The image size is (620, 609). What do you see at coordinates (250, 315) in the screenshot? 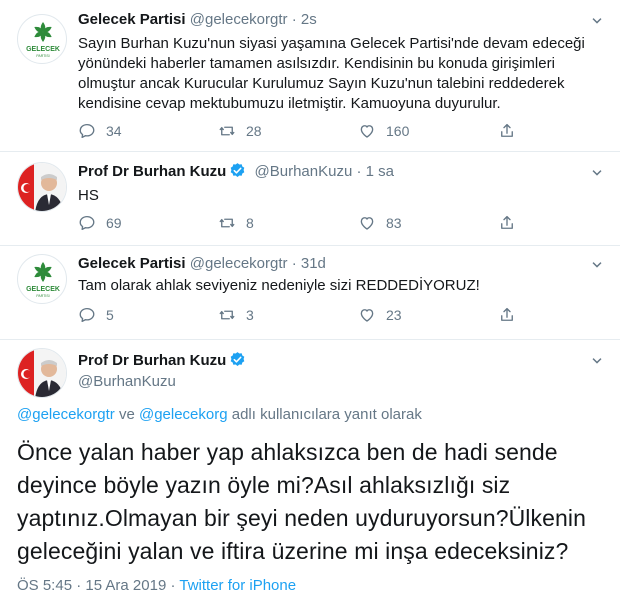
I see `retweet-count: 3` at bounding box center [250, 315].